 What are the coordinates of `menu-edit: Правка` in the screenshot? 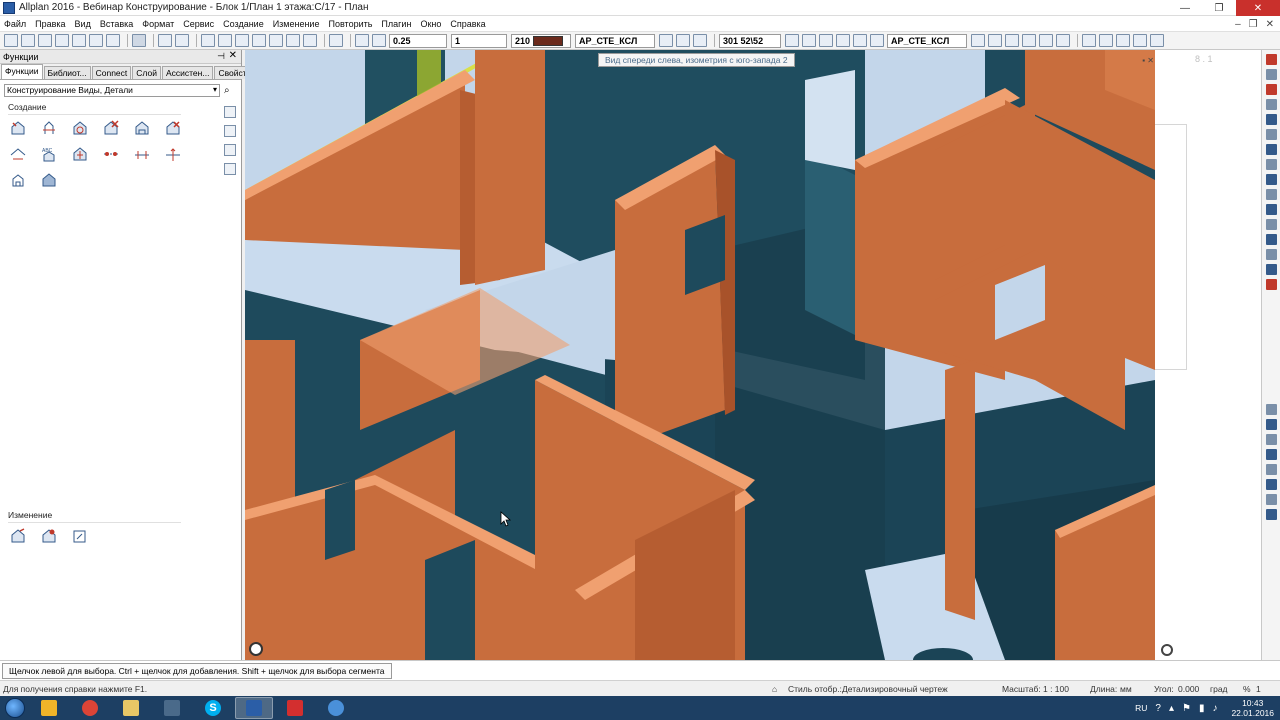 It's located at (50, 24).